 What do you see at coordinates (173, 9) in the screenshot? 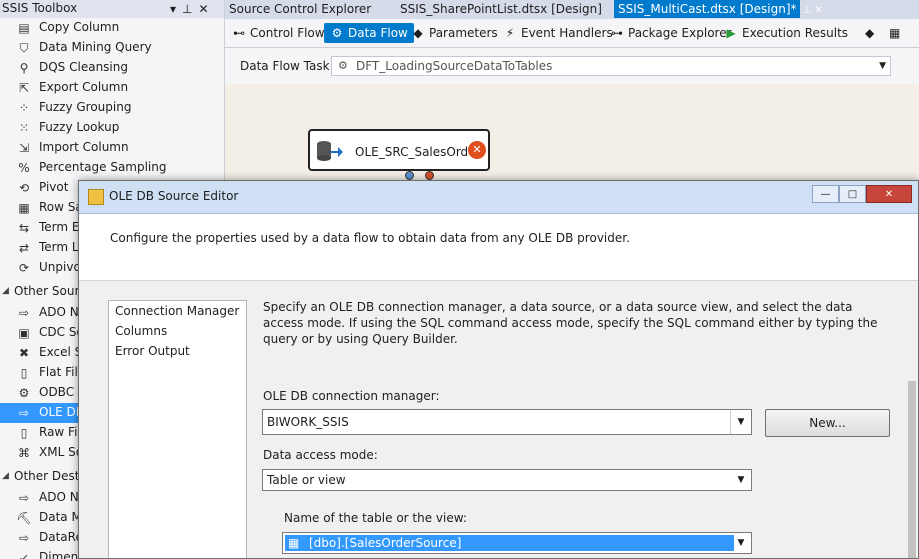
I see `toolbox-dropdown-icon: ▾` at bounding box center [173, 9].